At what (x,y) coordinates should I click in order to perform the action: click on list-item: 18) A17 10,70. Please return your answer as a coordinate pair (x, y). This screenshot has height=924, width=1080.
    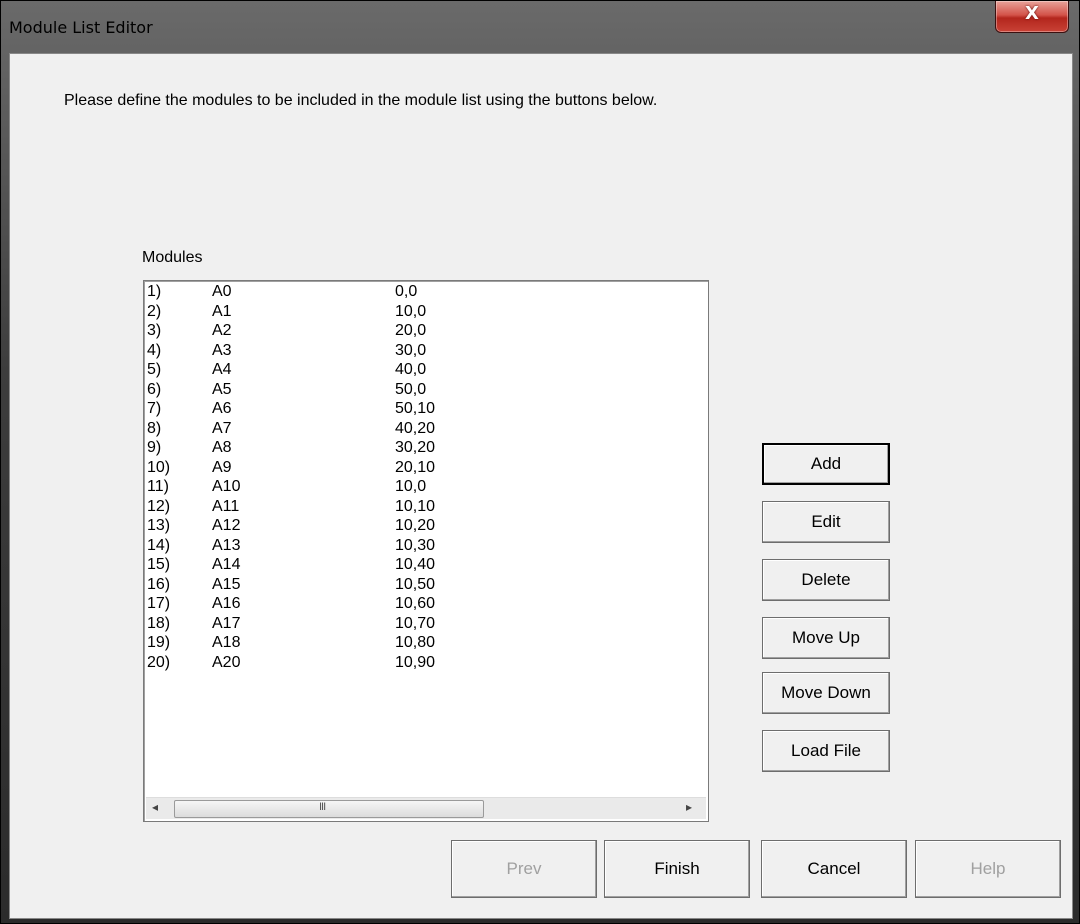
    Looking at the image, I should click on (425, 625).